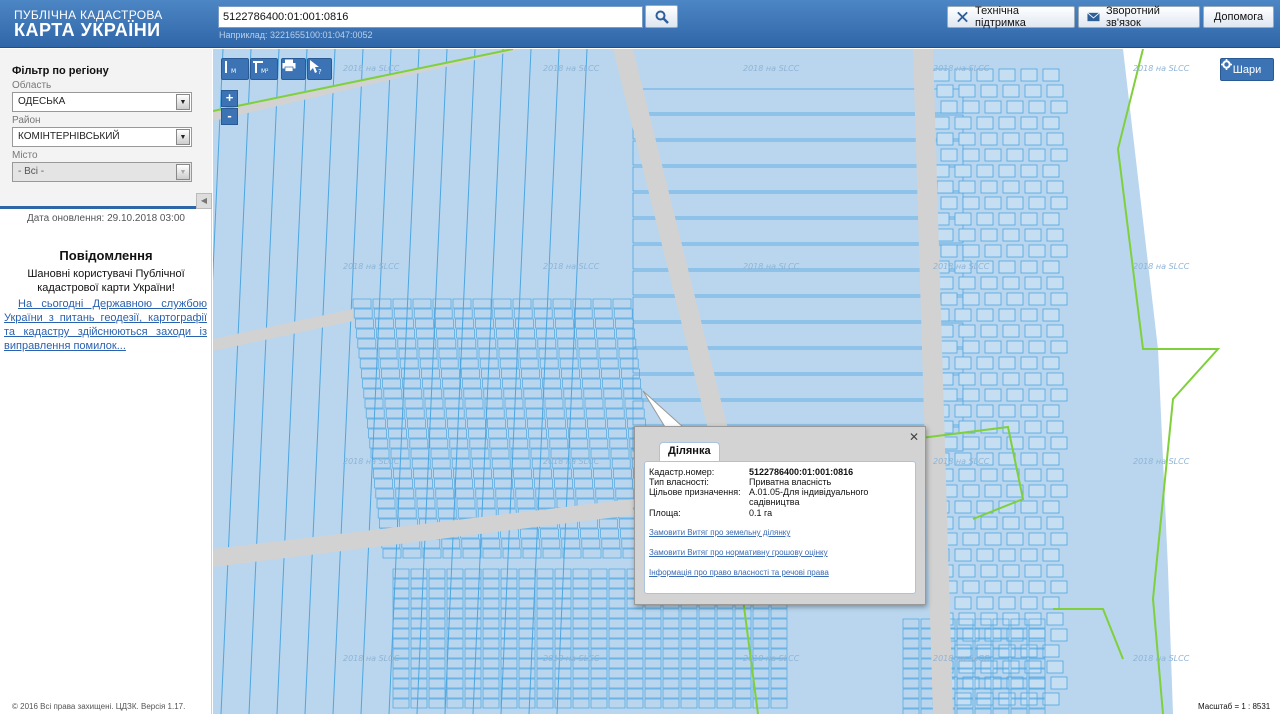  I want to click on tab-parcel: Ділянка, so click(689, 452).